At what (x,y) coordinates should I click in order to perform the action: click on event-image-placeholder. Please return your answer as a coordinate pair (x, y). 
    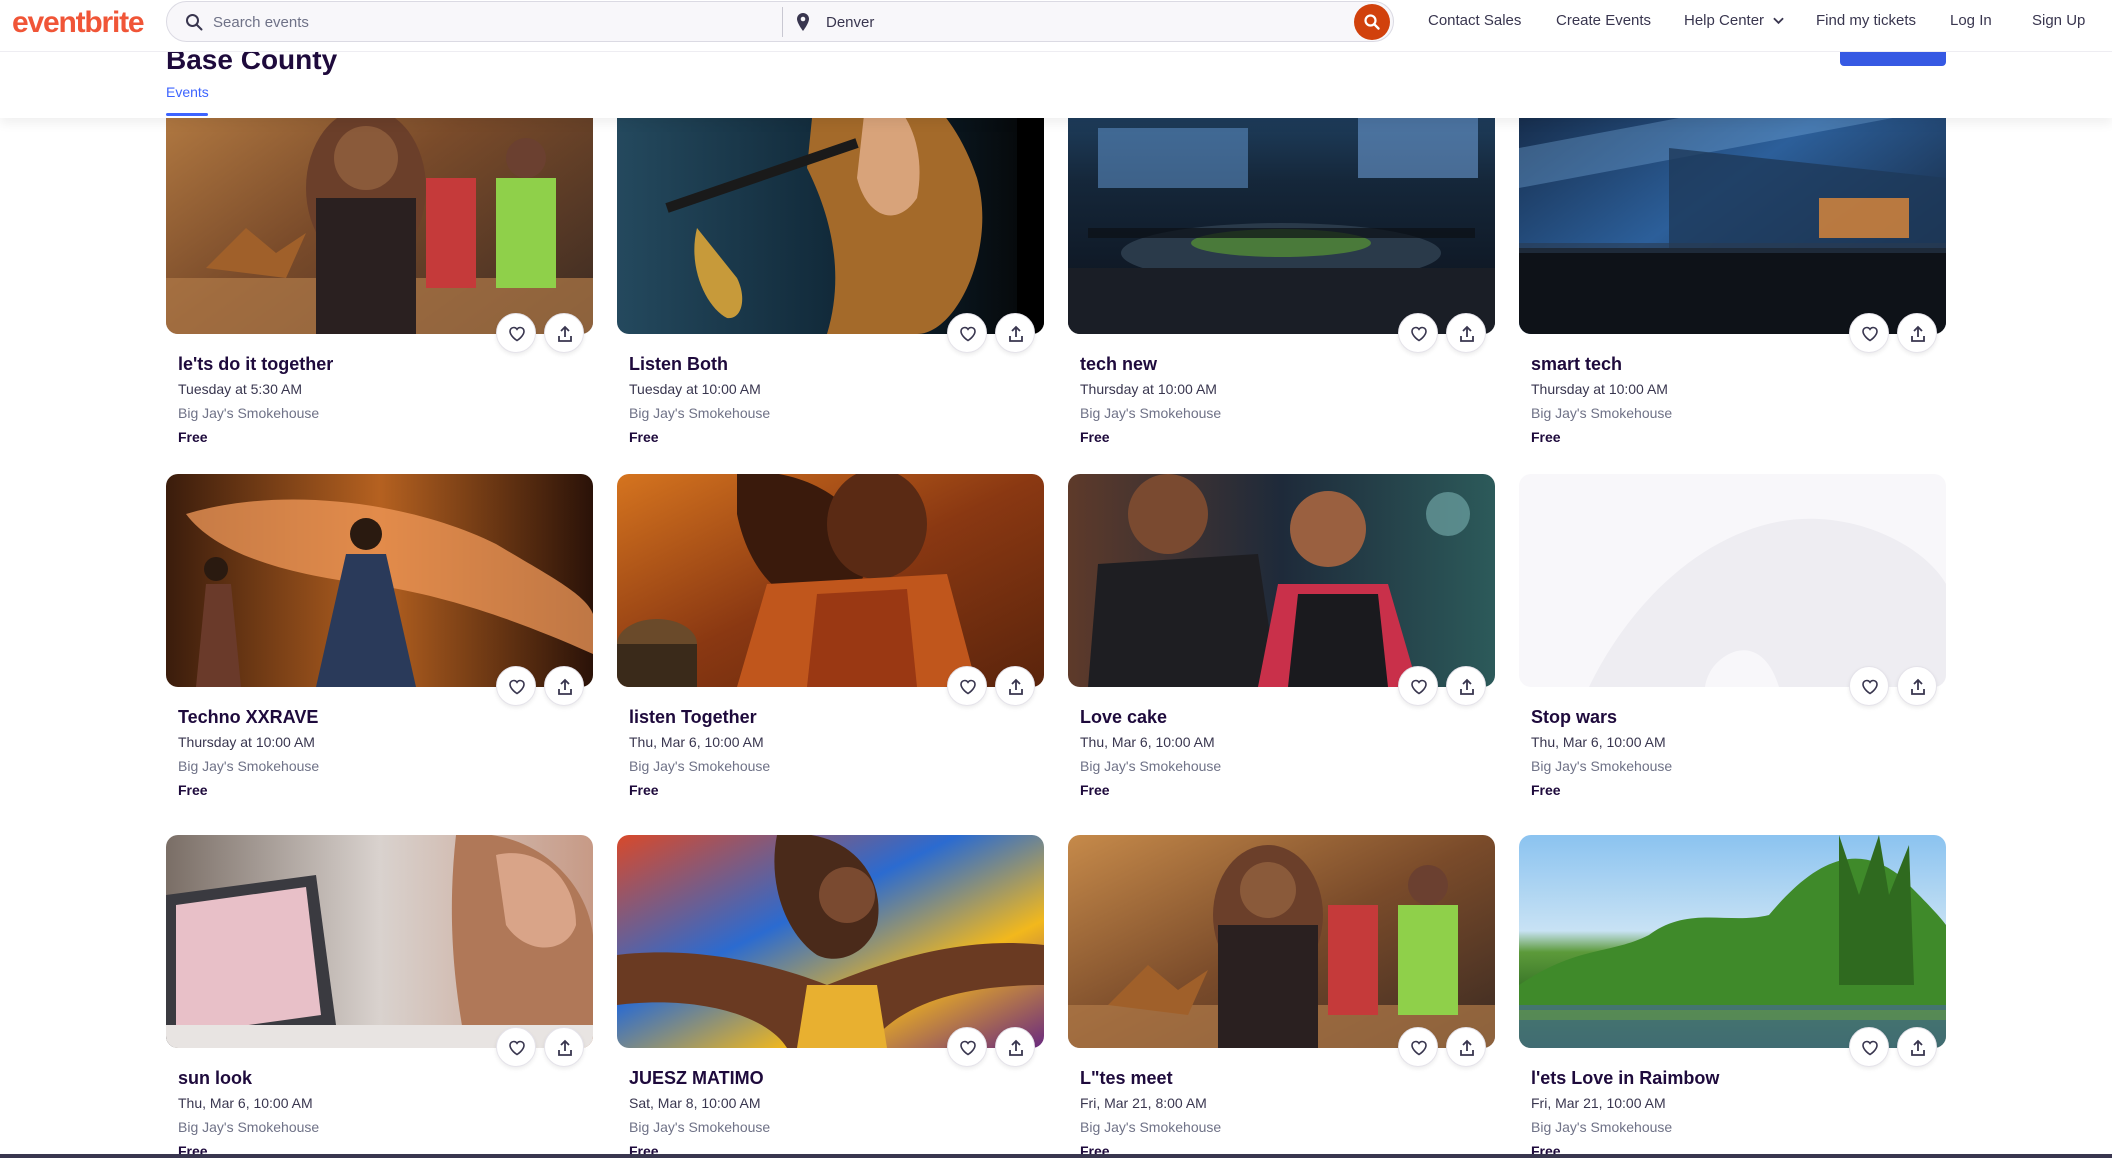
    Looking at the image, I should click on (1732, 580).